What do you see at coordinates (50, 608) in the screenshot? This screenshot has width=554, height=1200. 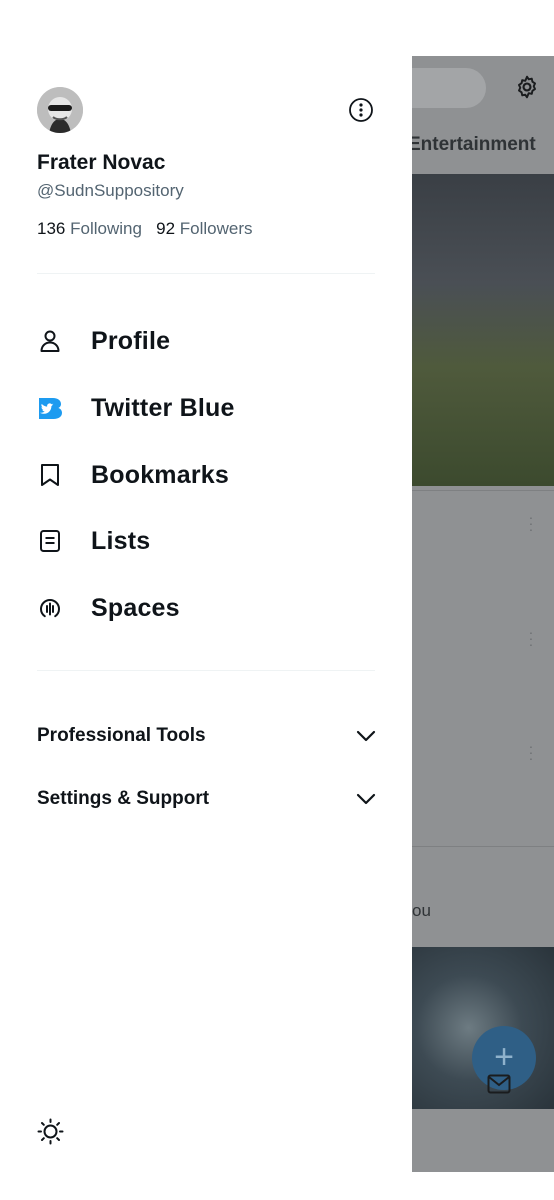 I see `spaces-icon` at bounding box center [50, 608].